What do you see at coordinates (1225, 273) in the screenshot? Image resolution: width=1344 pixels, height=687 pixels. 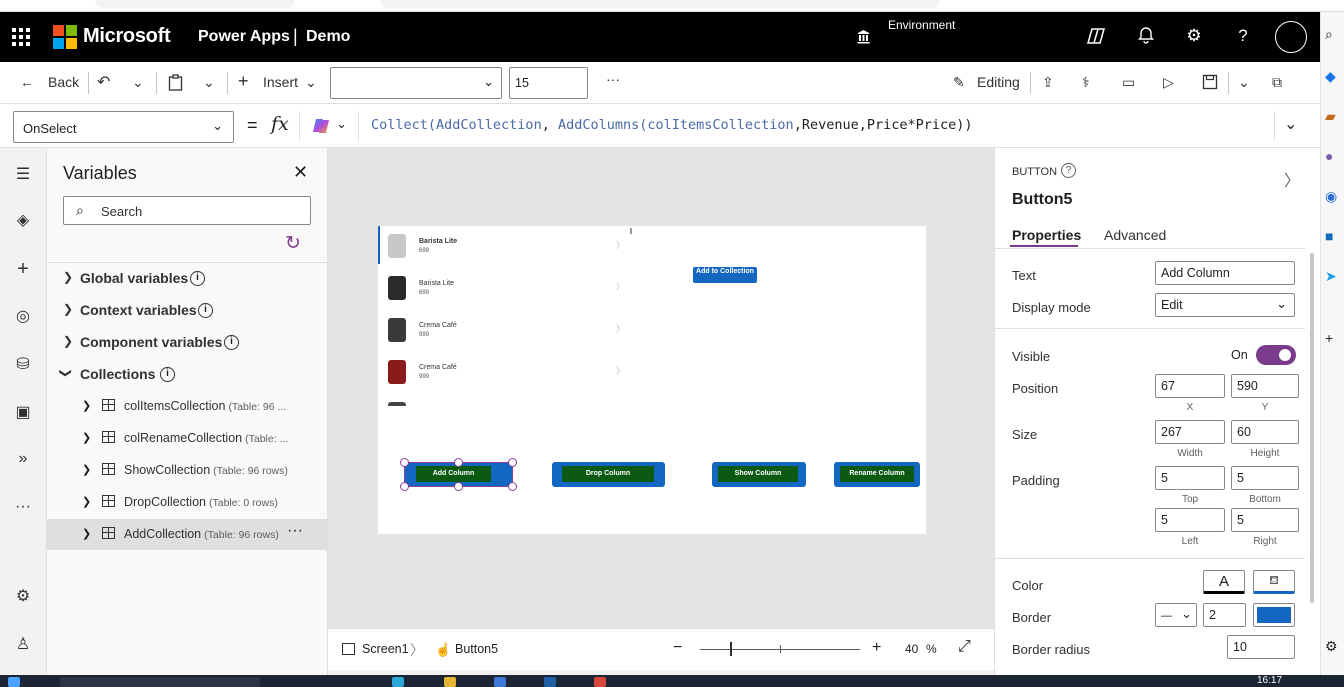 I see `text-input: Add Column` at bounding box center [1225, 273].